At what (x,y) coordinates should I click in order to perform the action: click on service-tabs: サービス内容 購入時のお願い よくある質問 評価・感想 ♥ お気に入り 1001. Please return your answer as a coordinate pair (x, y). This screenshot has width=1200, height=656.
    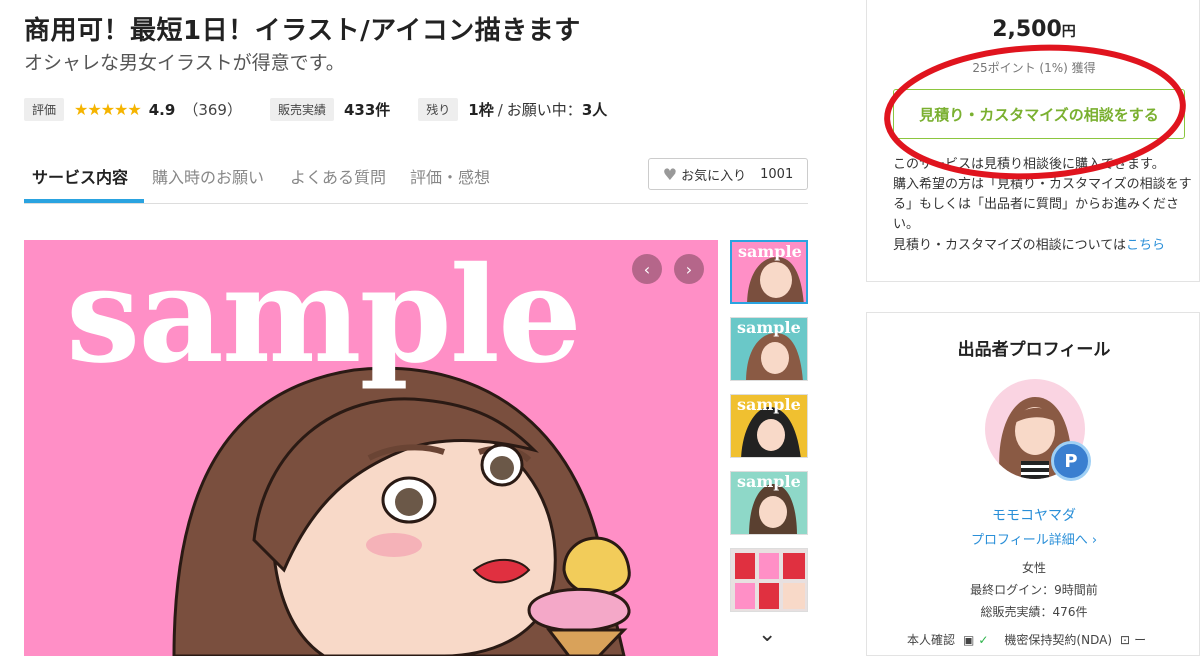
    Looking at the image, I should click on (416, 177).